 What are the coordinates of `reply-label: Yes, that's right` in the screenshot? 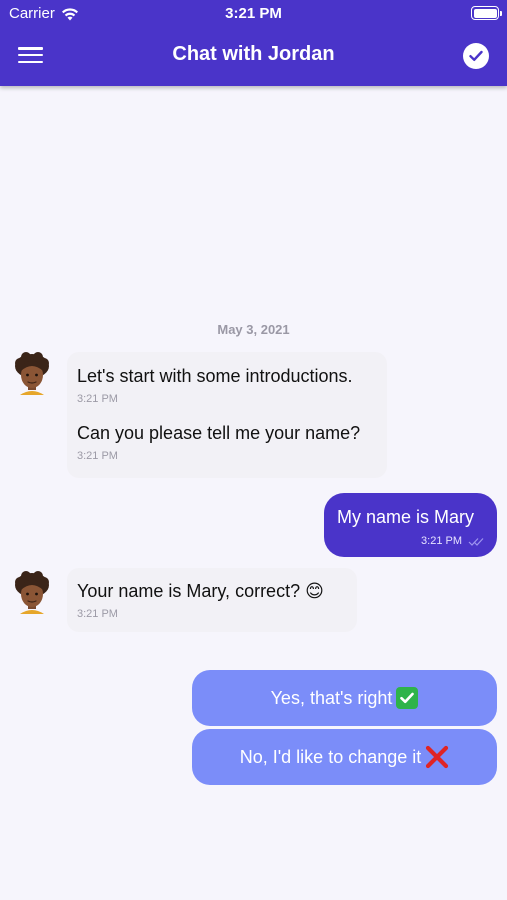 It's located at (331, 697).